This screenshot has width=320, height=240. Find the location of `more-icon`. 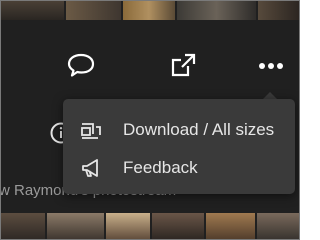

more-icon is located at coordinates (271, 67).